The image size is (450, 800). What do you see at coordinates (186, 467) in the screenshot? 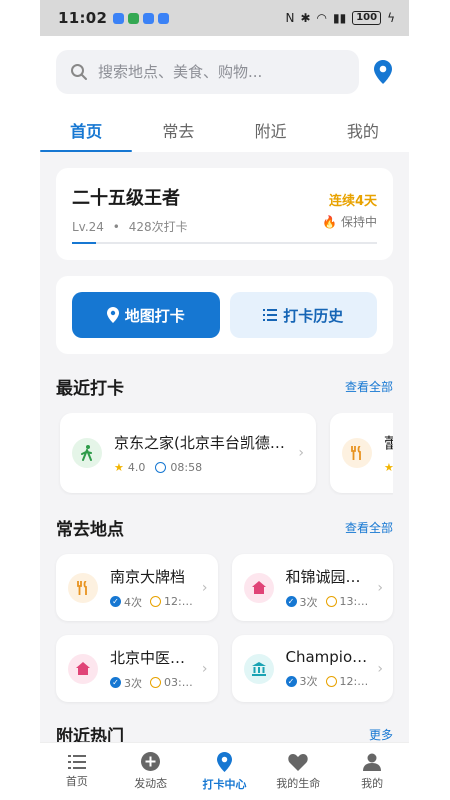
I see `checkin-time: 08:58` at bounding box center [186, 467].